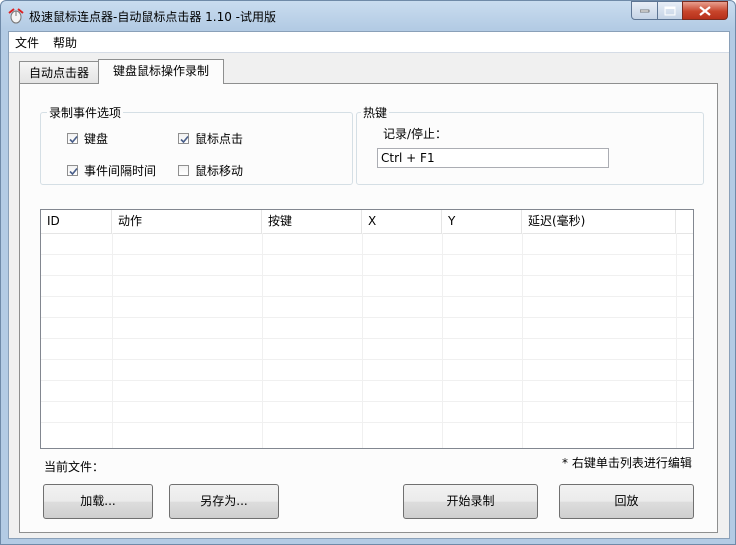 The width and height of the screenshot is (736, 545). I want to click on tab-auto-clicker: 自动点击器, so click(59, 72).